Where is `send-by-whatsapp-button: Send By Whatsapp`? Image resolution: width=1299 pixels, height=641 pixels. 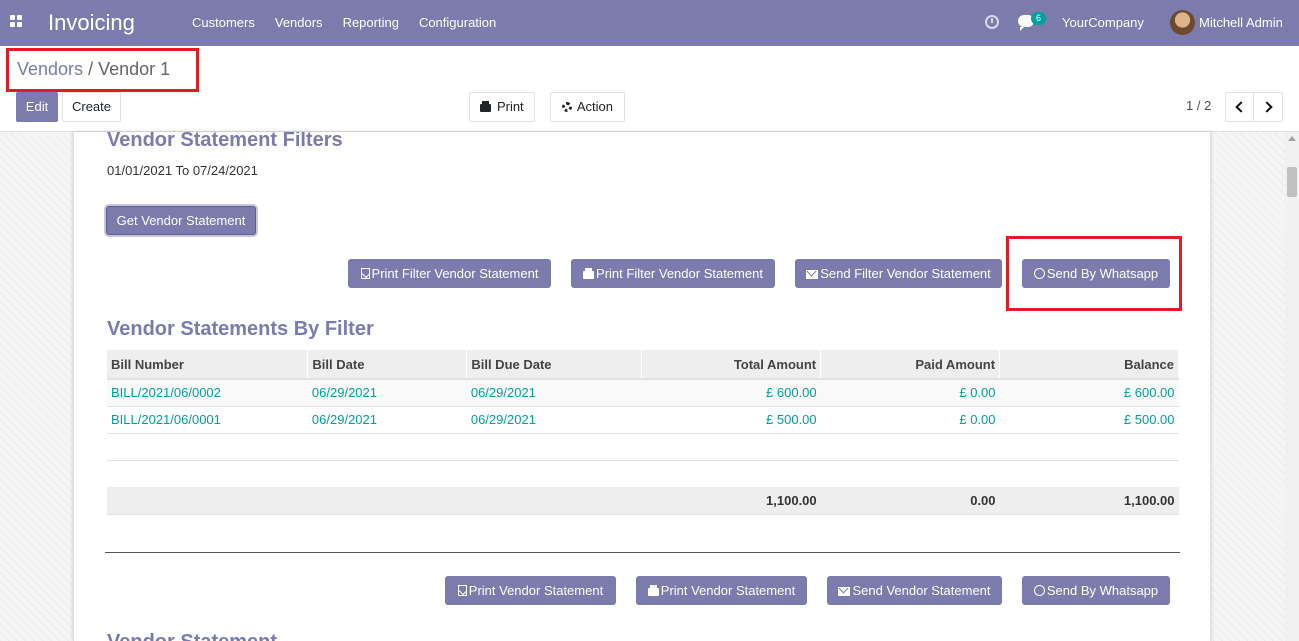 send-by-whatsapp-button: Send By Whatsapp is located at coordinates (1096, 590).